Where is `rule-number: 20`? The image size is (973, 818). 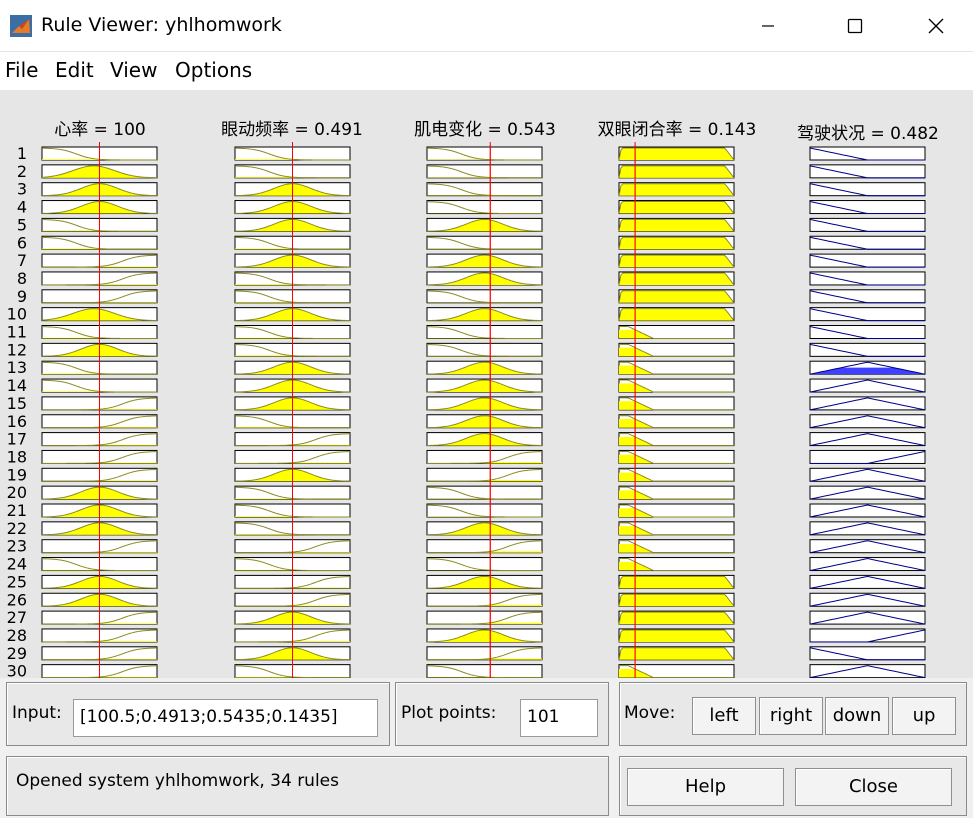
rule-number: 20 is located at coordinates (17, 492).